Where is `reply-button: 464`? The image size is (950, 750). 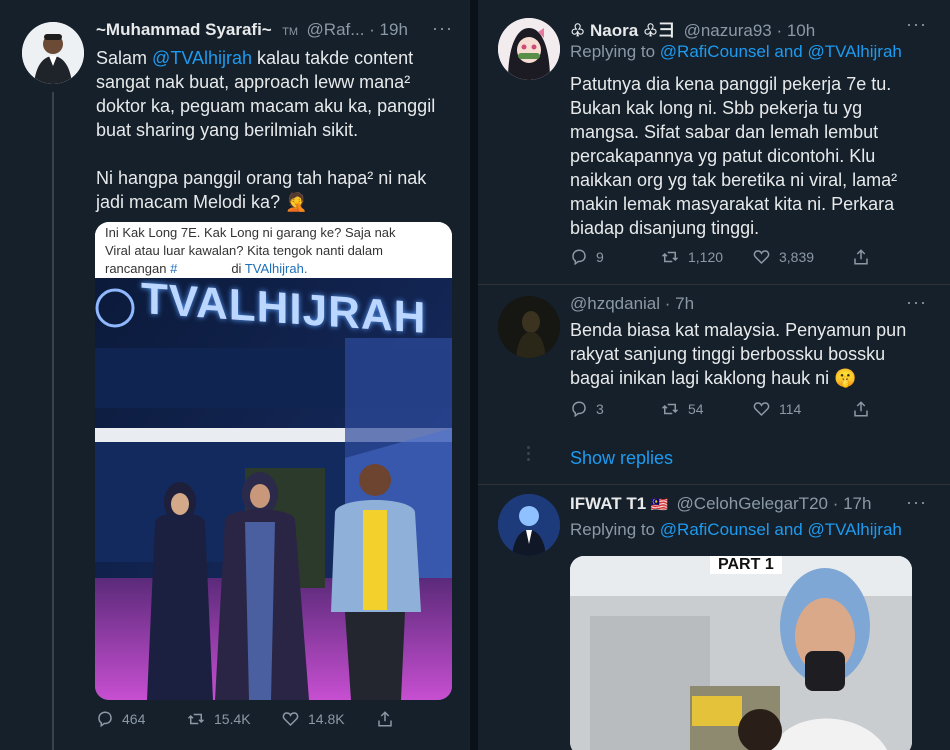 reply-button: 464 is located at coordinates (141, 719).